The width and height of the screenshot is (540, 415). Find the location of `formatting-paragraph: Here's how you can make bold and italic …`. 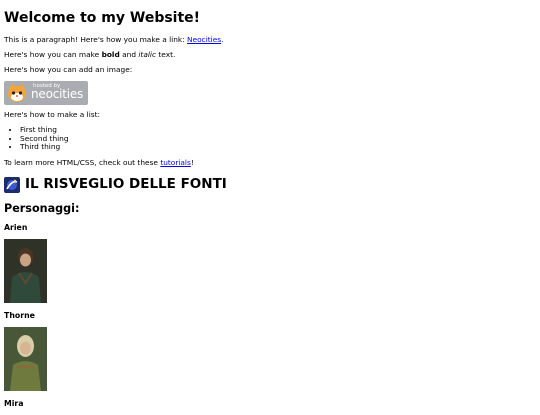

formatting-paragraph: Here's how you can make bold and italic … is located at coordinates (90, 55).